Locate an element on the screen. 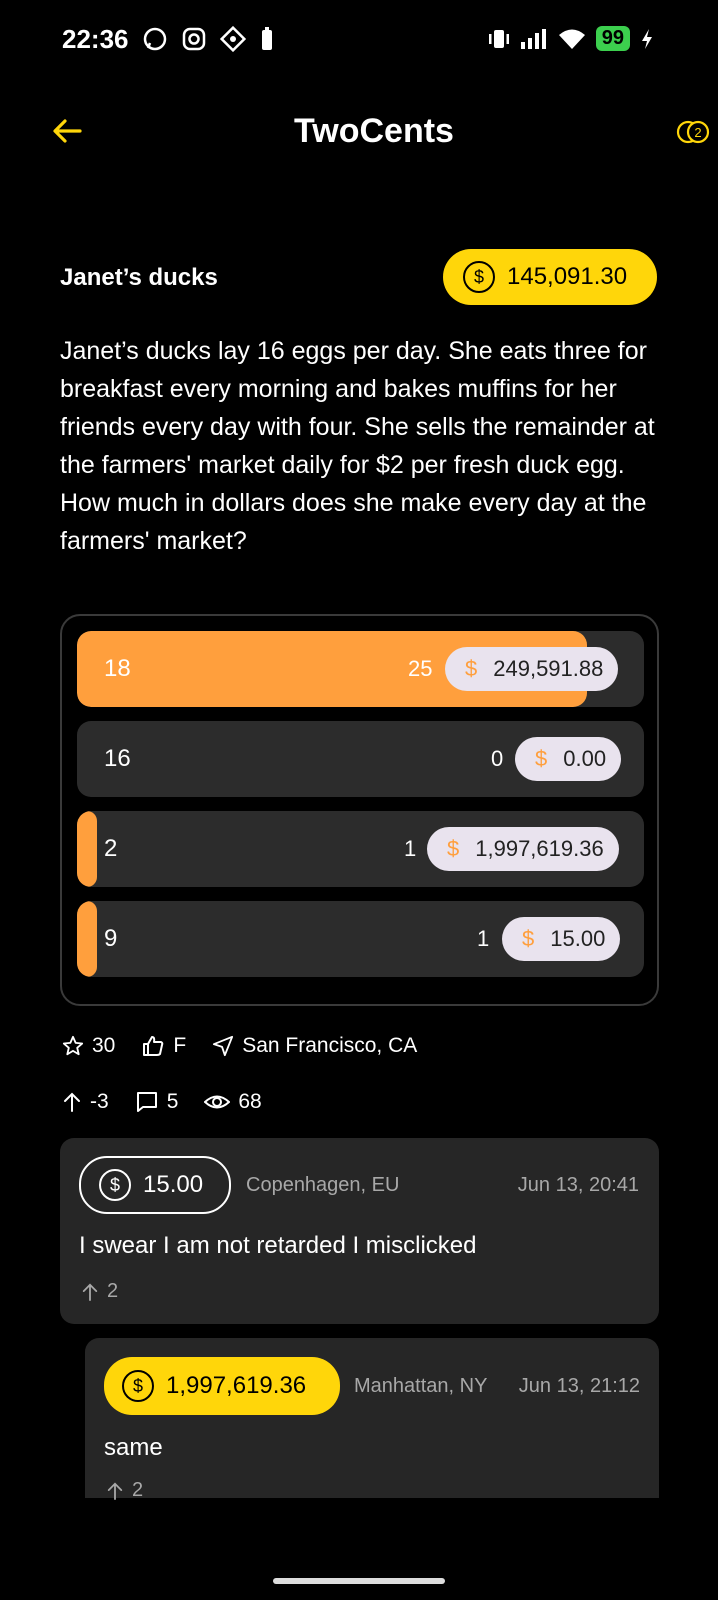 The width and height of the screenshot is (718, 1600). wifi-icon is located at coordinates (571, 39).